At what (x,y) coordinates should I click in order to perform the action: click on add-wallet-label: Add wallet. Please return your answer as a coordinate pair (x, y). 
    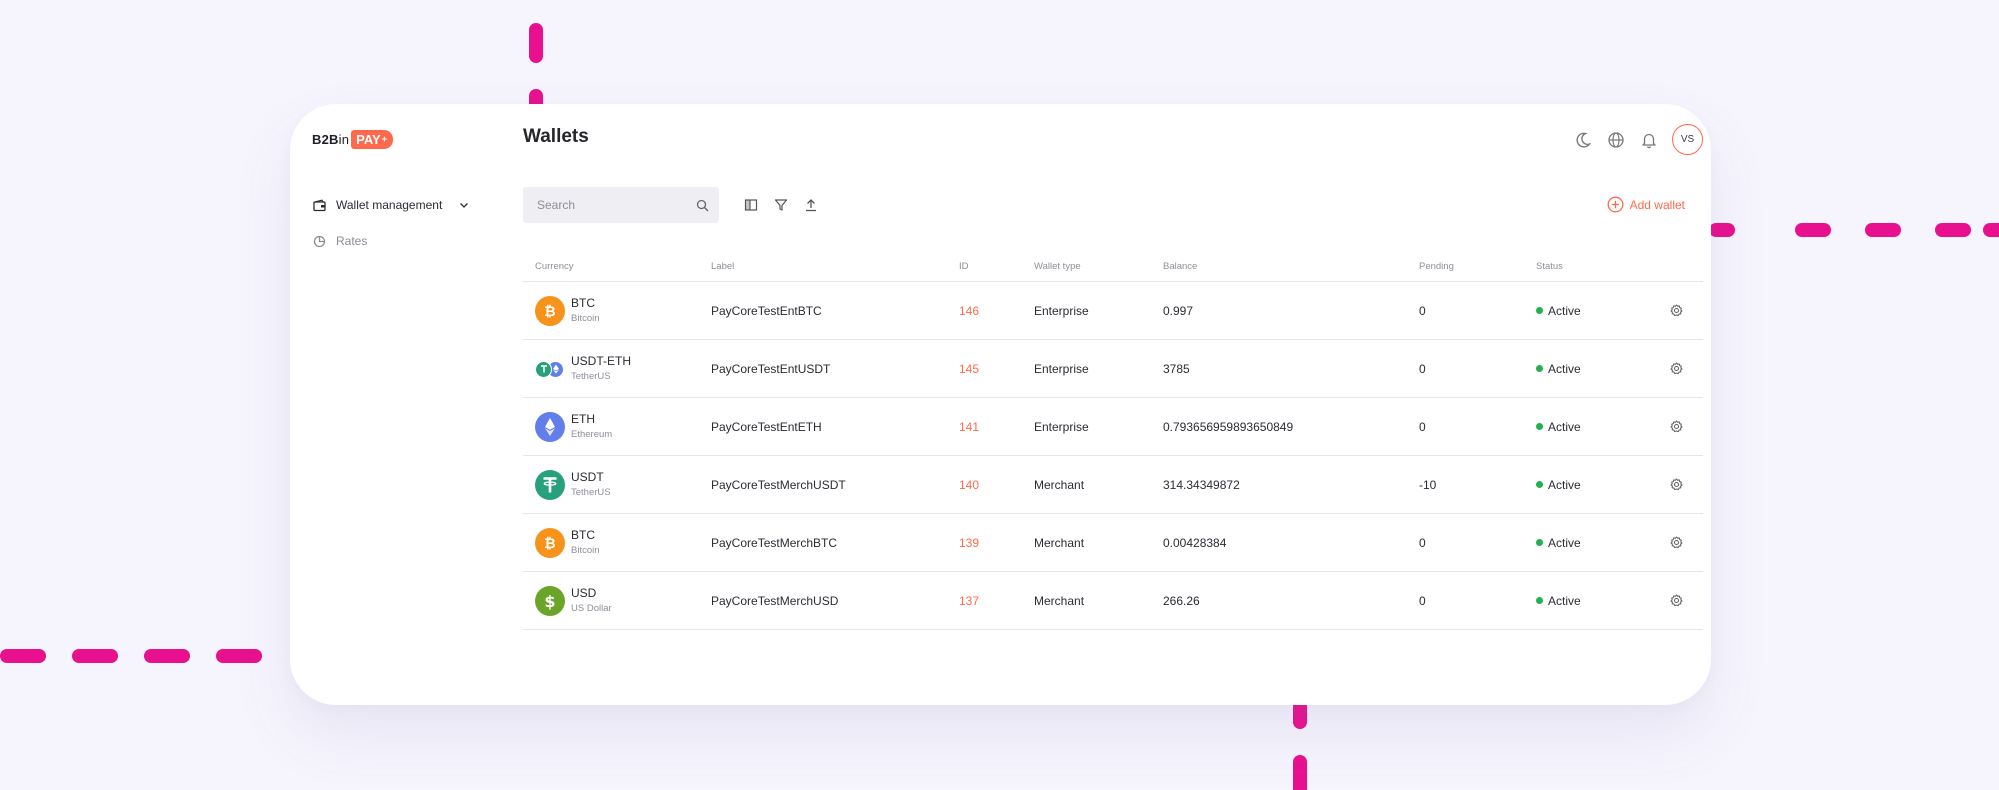
    Looking at the image, I should click on (1657, 204).